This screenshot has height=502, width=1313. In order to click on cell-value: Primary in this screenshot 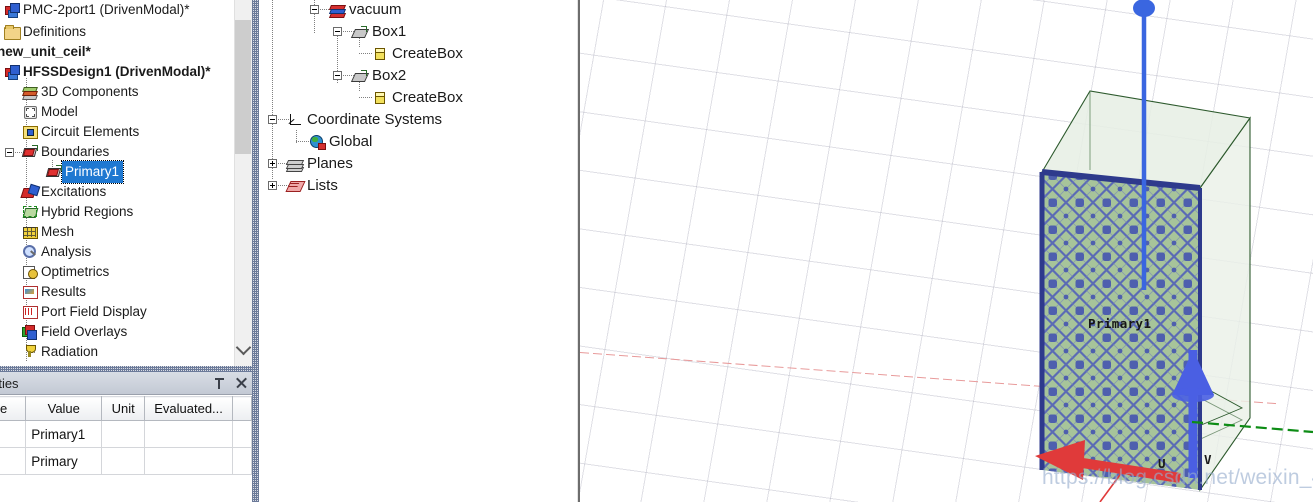, I will do `click(64, 461)`.